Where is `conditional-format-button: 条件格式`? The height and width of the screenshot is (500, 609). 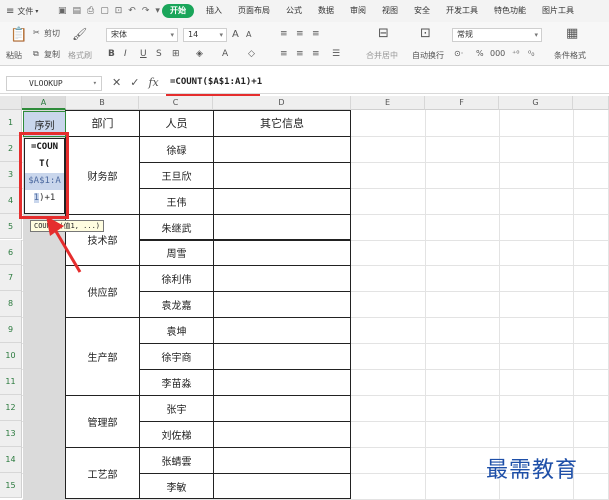 conditional-format-button: 条件格式 is located at coordinates (570, 55).